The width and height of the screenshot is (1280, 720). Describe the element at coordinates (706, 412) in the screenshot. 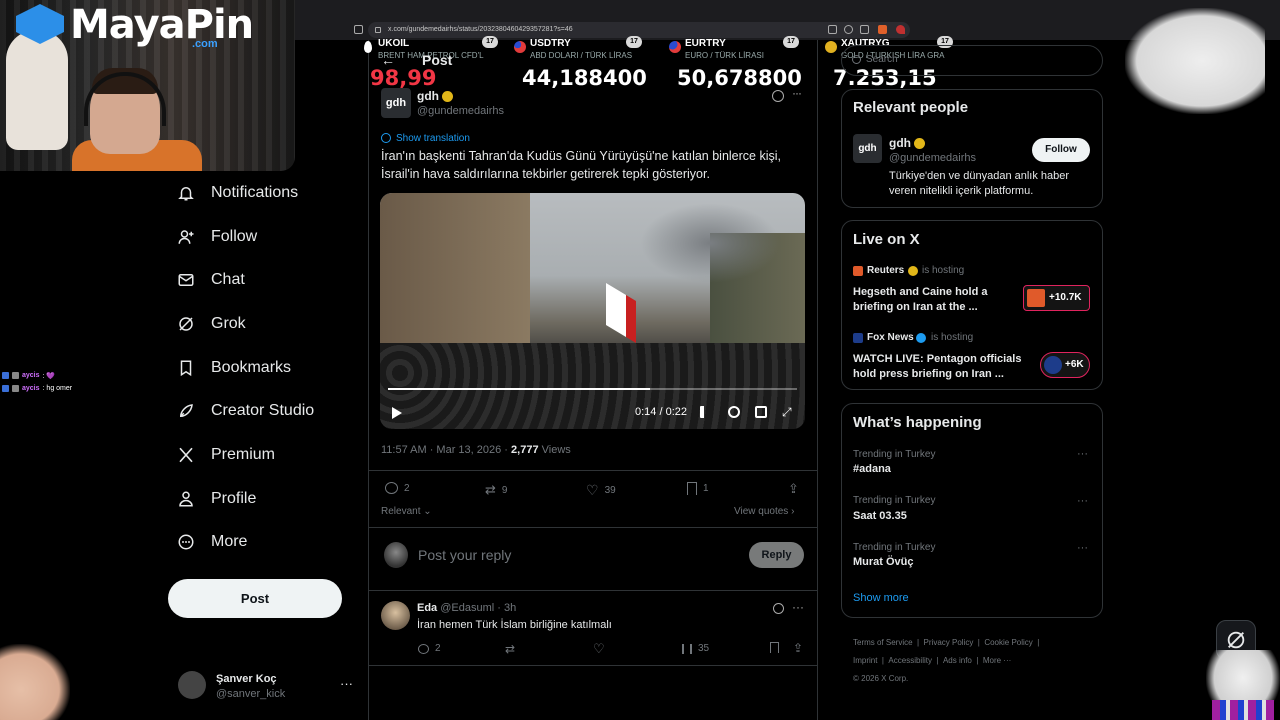

I see `volume-icon` at that location.